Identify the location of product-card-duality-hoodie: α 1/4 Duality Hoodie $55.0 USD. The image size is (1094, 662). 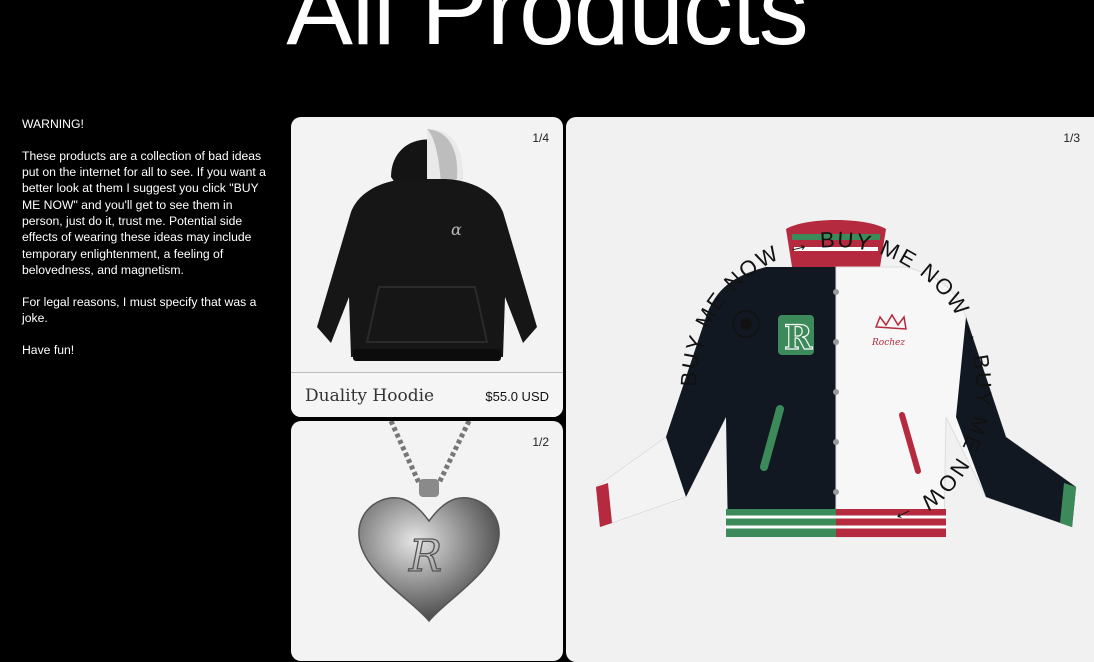
(427, 267).